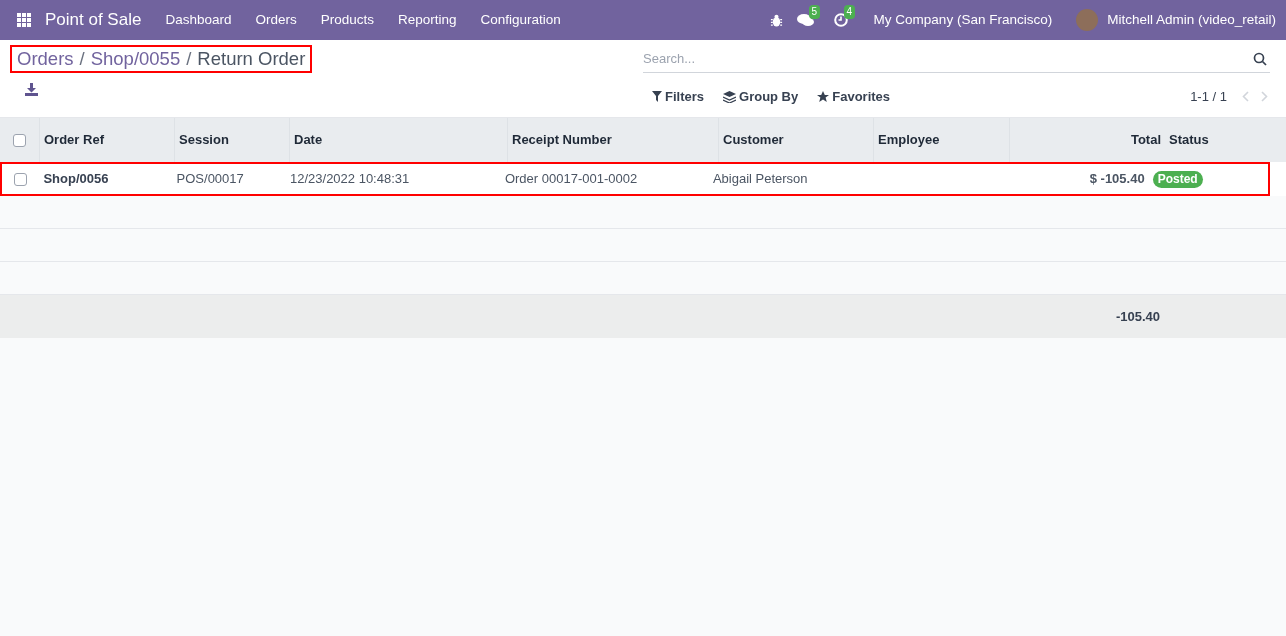  What do you see at coordinates (760, 179) in the screenshot?
I see `table-cell-text: Abigail Peterson` at bounding box center [760, 179].